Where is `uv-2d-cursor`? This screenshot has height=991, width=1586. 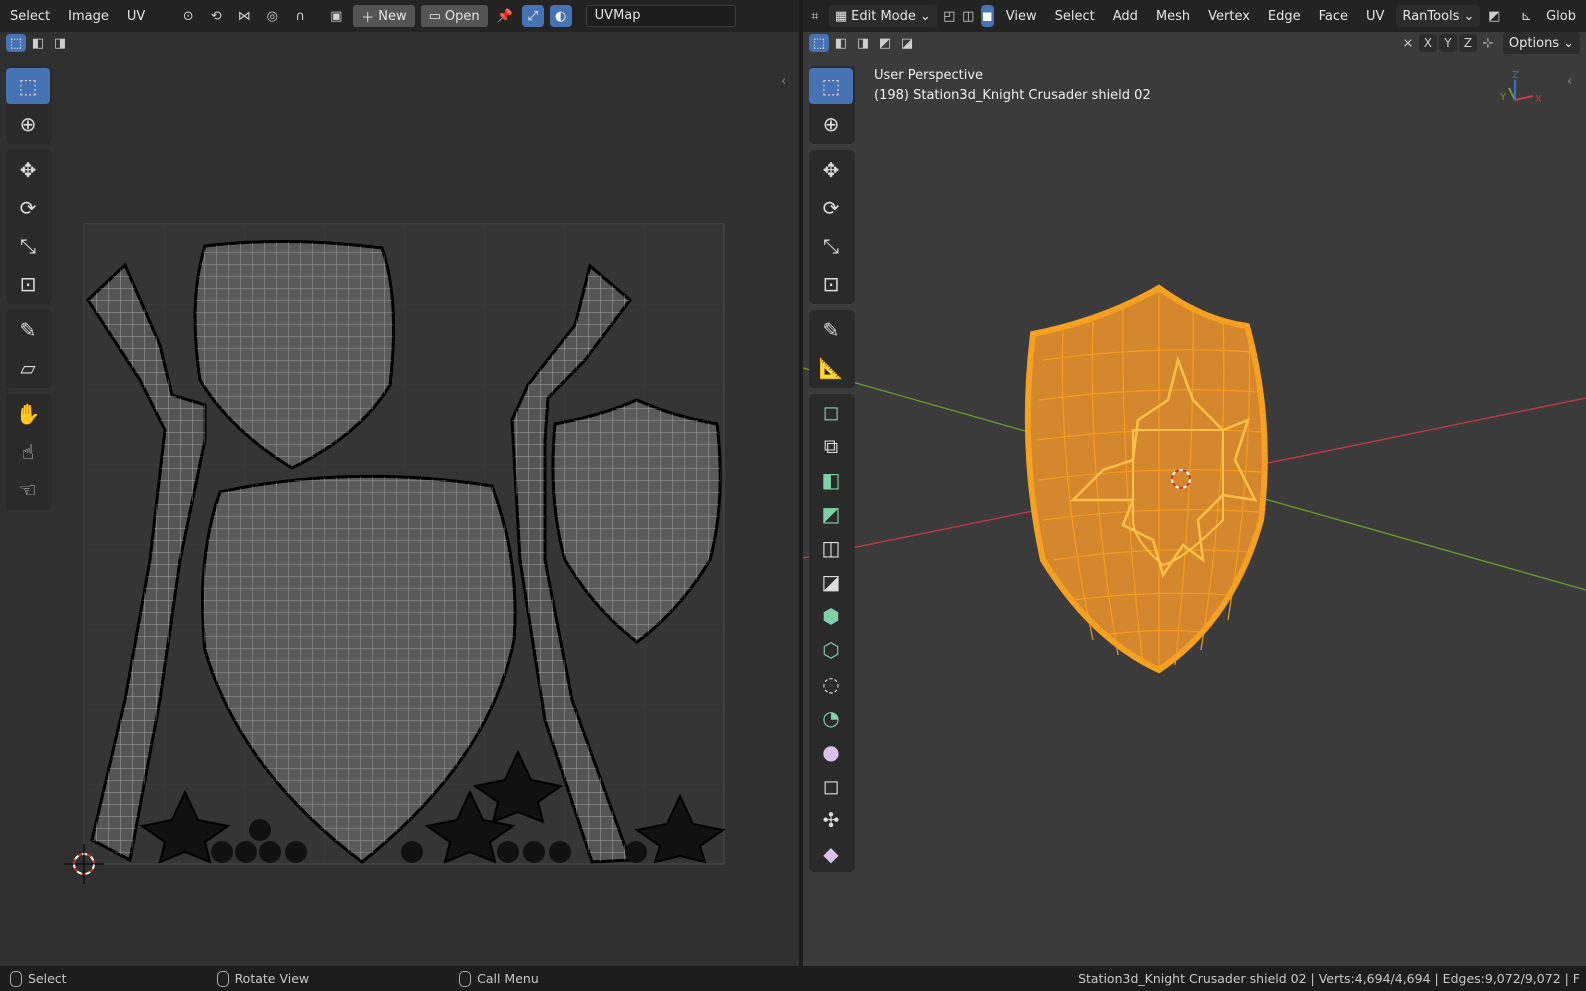
uv-2d-cursor is located at coordinates (84, 864).